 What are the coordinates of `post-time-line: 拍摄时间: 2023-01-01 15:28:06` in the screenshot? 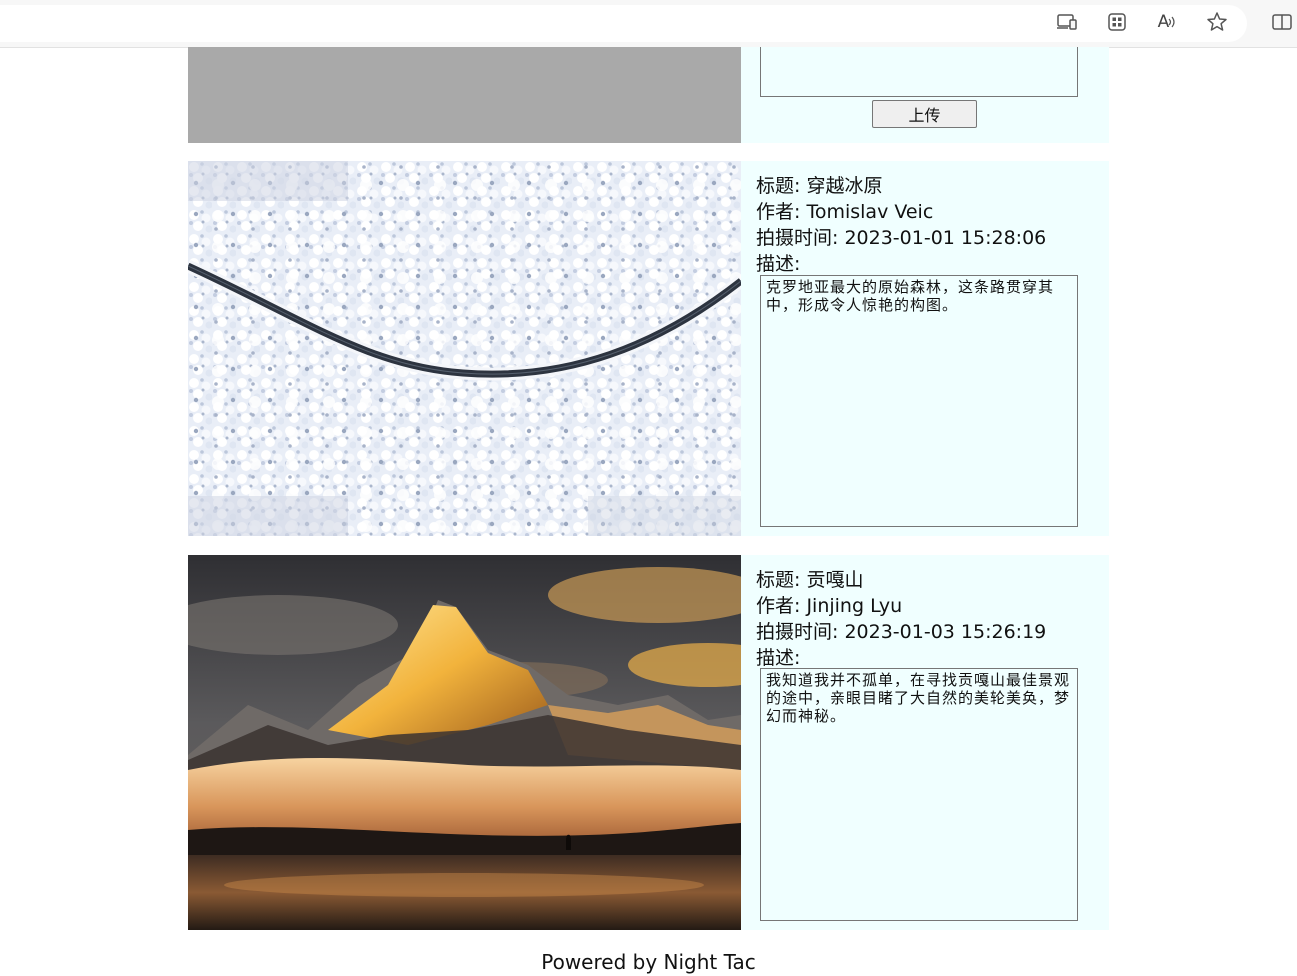 It's located at (901, 238).